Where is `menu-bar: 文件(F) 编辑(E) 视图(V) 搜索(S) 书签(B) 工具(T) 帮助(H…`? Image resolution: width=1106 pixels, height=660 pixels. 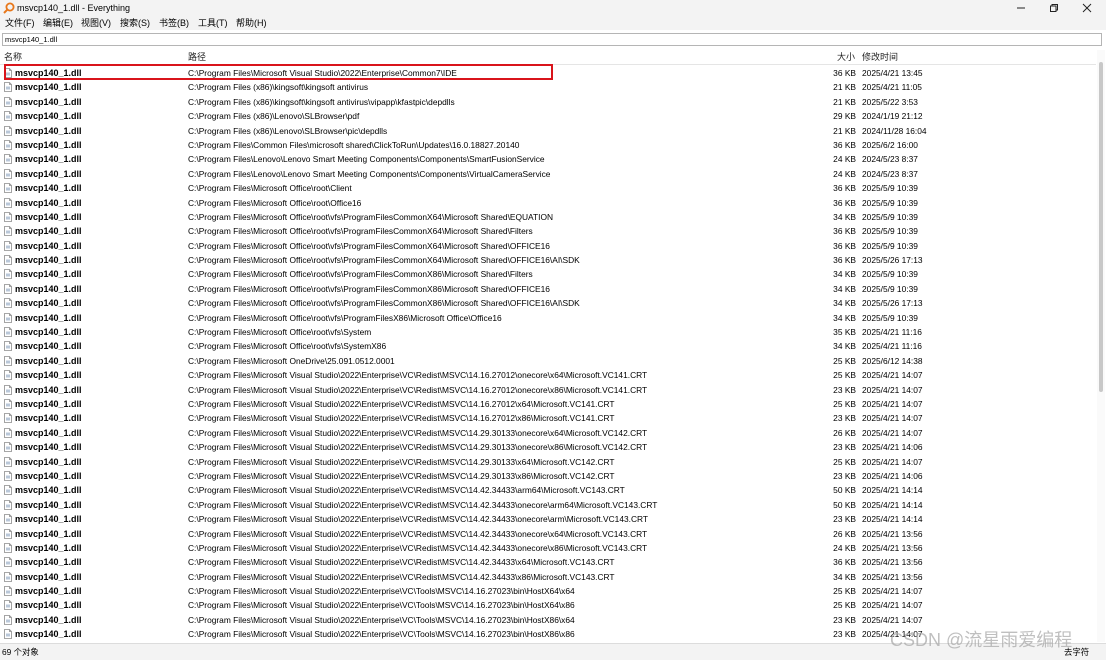
menu-bar: 文件(F) 编辑(E) 视图(V) 搜索(S) 书签(B) 工具(T) 帮助(H… is located at coordinates (553, 23).